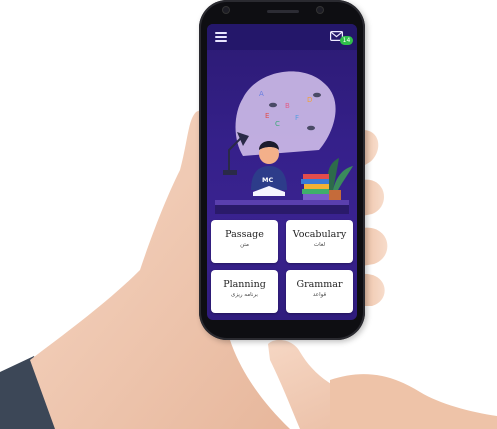 Image resolution: width=497 pixels, height=429 pixels. I want to click on notification-badge: 14, so click(346, 40).